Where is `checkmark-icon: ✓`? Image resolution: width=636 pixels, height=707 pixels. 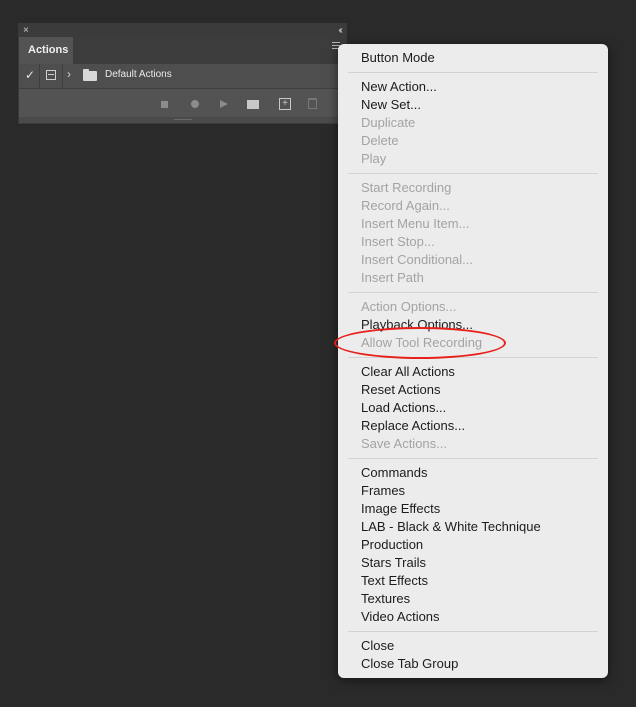
checkmark-icon: ✓ is located at coordinates (30, 75).